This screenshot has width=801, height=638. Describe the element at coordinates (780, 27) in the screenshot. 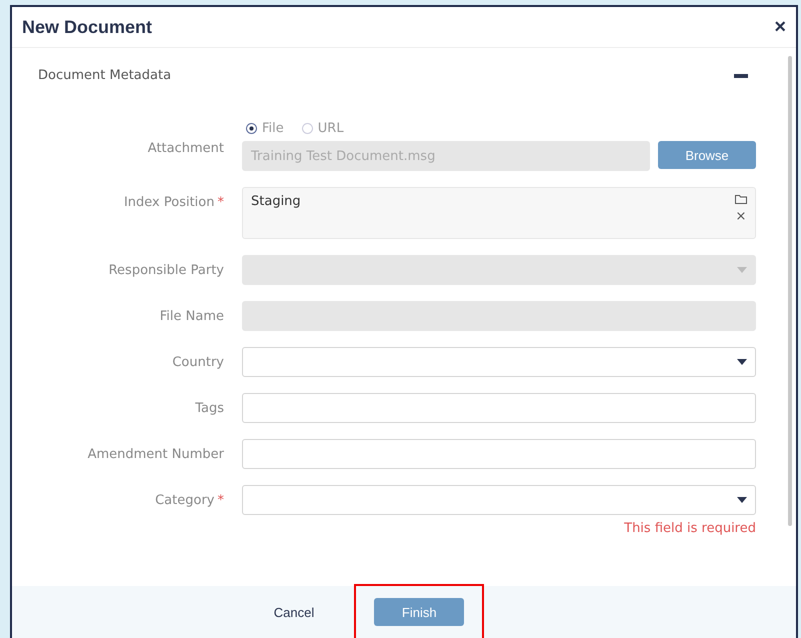

I see `close-button: ×` at that location.